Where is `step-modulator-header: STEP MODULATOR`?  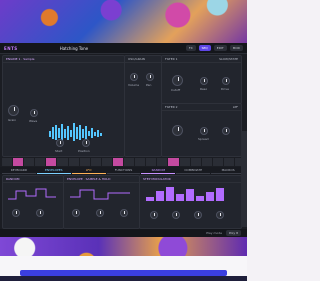 step-modulator-header: STEP MODULATOR is located at coordinates (190, 179).